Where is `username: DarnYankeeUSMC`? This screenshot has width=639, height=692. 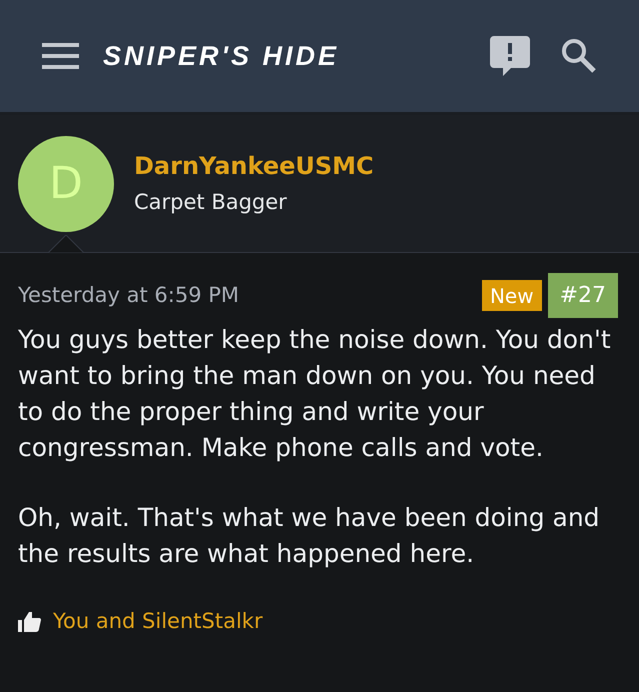
username: DarnYankeeUSMC is located at coordinates (254, 166).